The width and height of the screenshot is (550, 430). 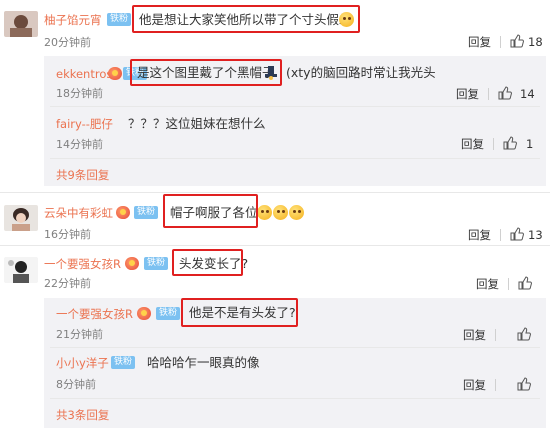 What do you see at coordinates (79, 144) in the screenshot?
I see `timestamp: 14分钟前` at bounding box center [79, 144].